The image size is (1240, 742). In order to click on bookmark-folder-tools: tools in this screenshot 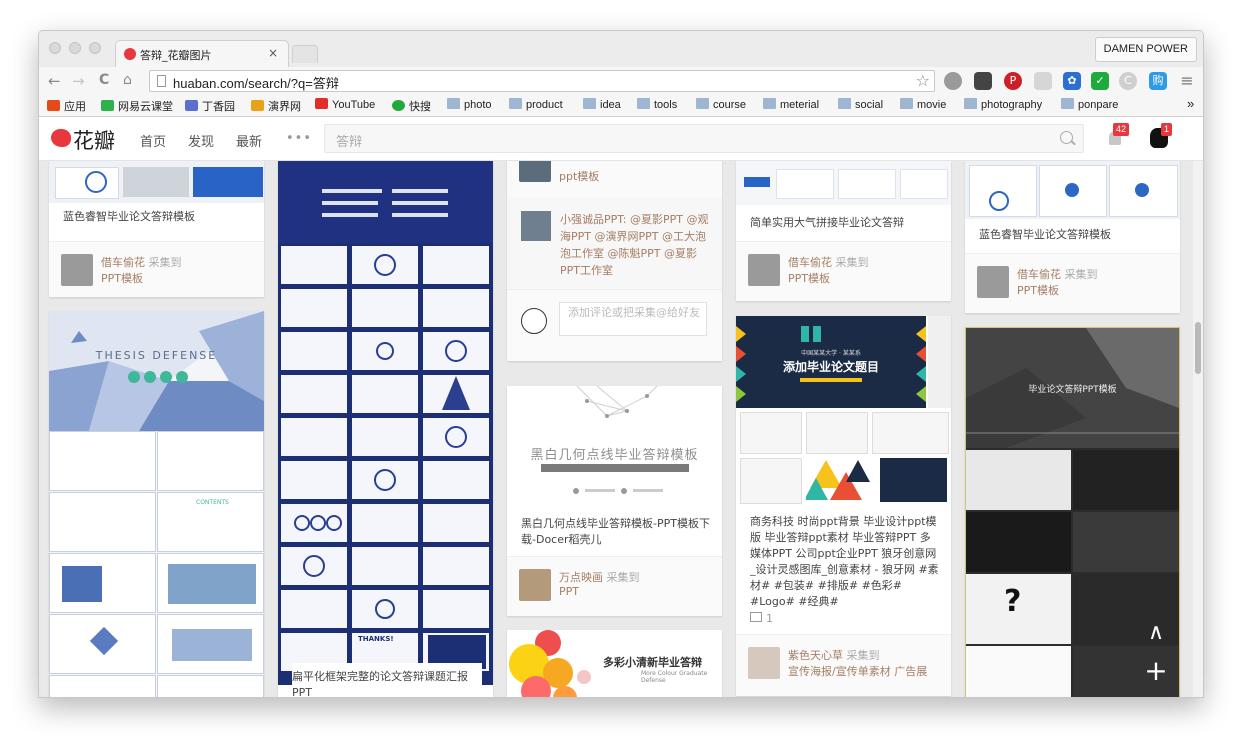, I will do `click(657, 104)`.